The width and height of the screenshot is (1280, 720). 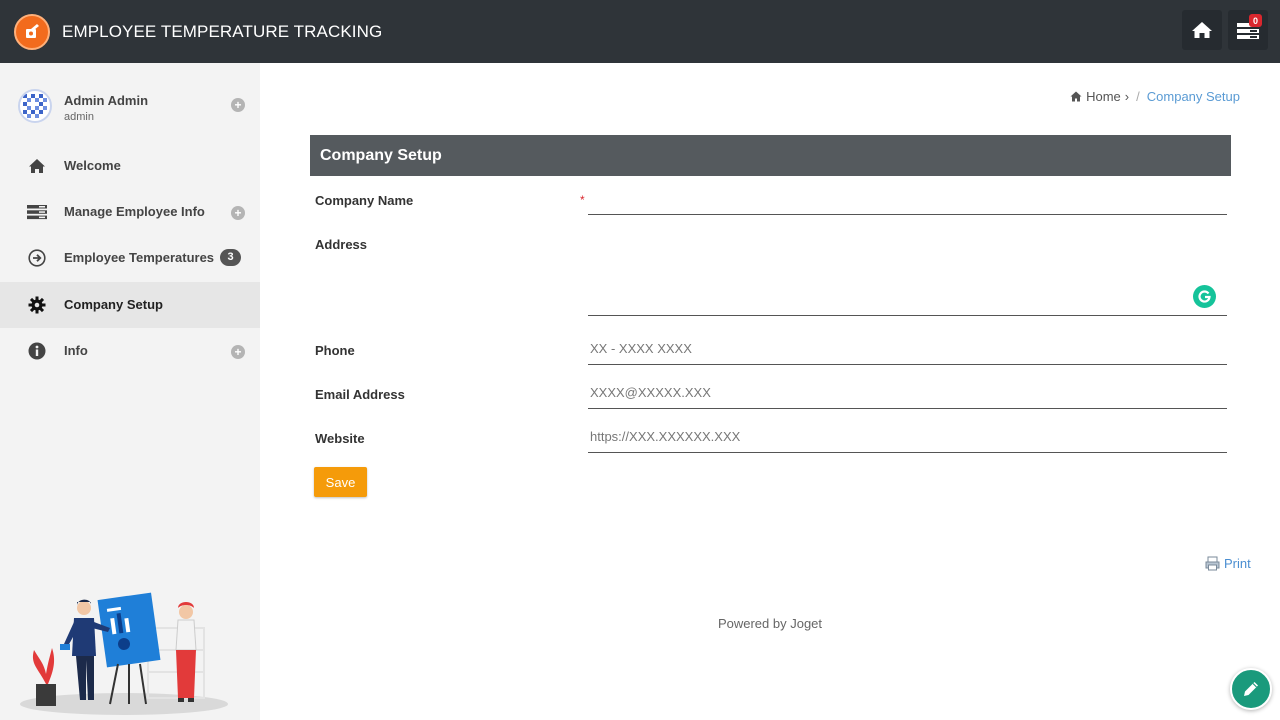 What do you see at coordinates (1127, 96) in the screenshot?
I see `chevron-right-icon: ›` at bounding box center [1127, 96].